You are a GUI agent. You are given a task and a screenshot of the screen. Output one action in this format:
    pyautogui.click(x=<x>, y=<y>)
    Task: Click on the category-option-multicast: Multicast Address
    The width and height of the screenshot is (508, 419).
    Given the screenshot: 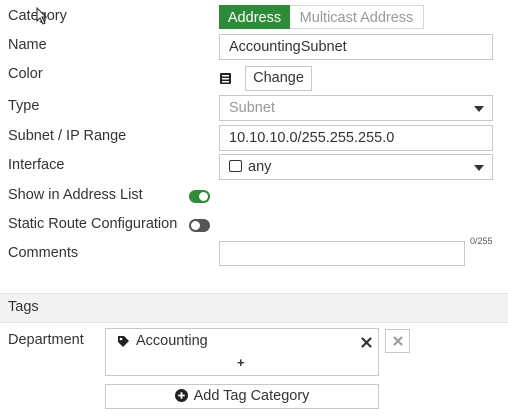 What is the action you would take?
    pyautogui.click(x=357, y=17)
    